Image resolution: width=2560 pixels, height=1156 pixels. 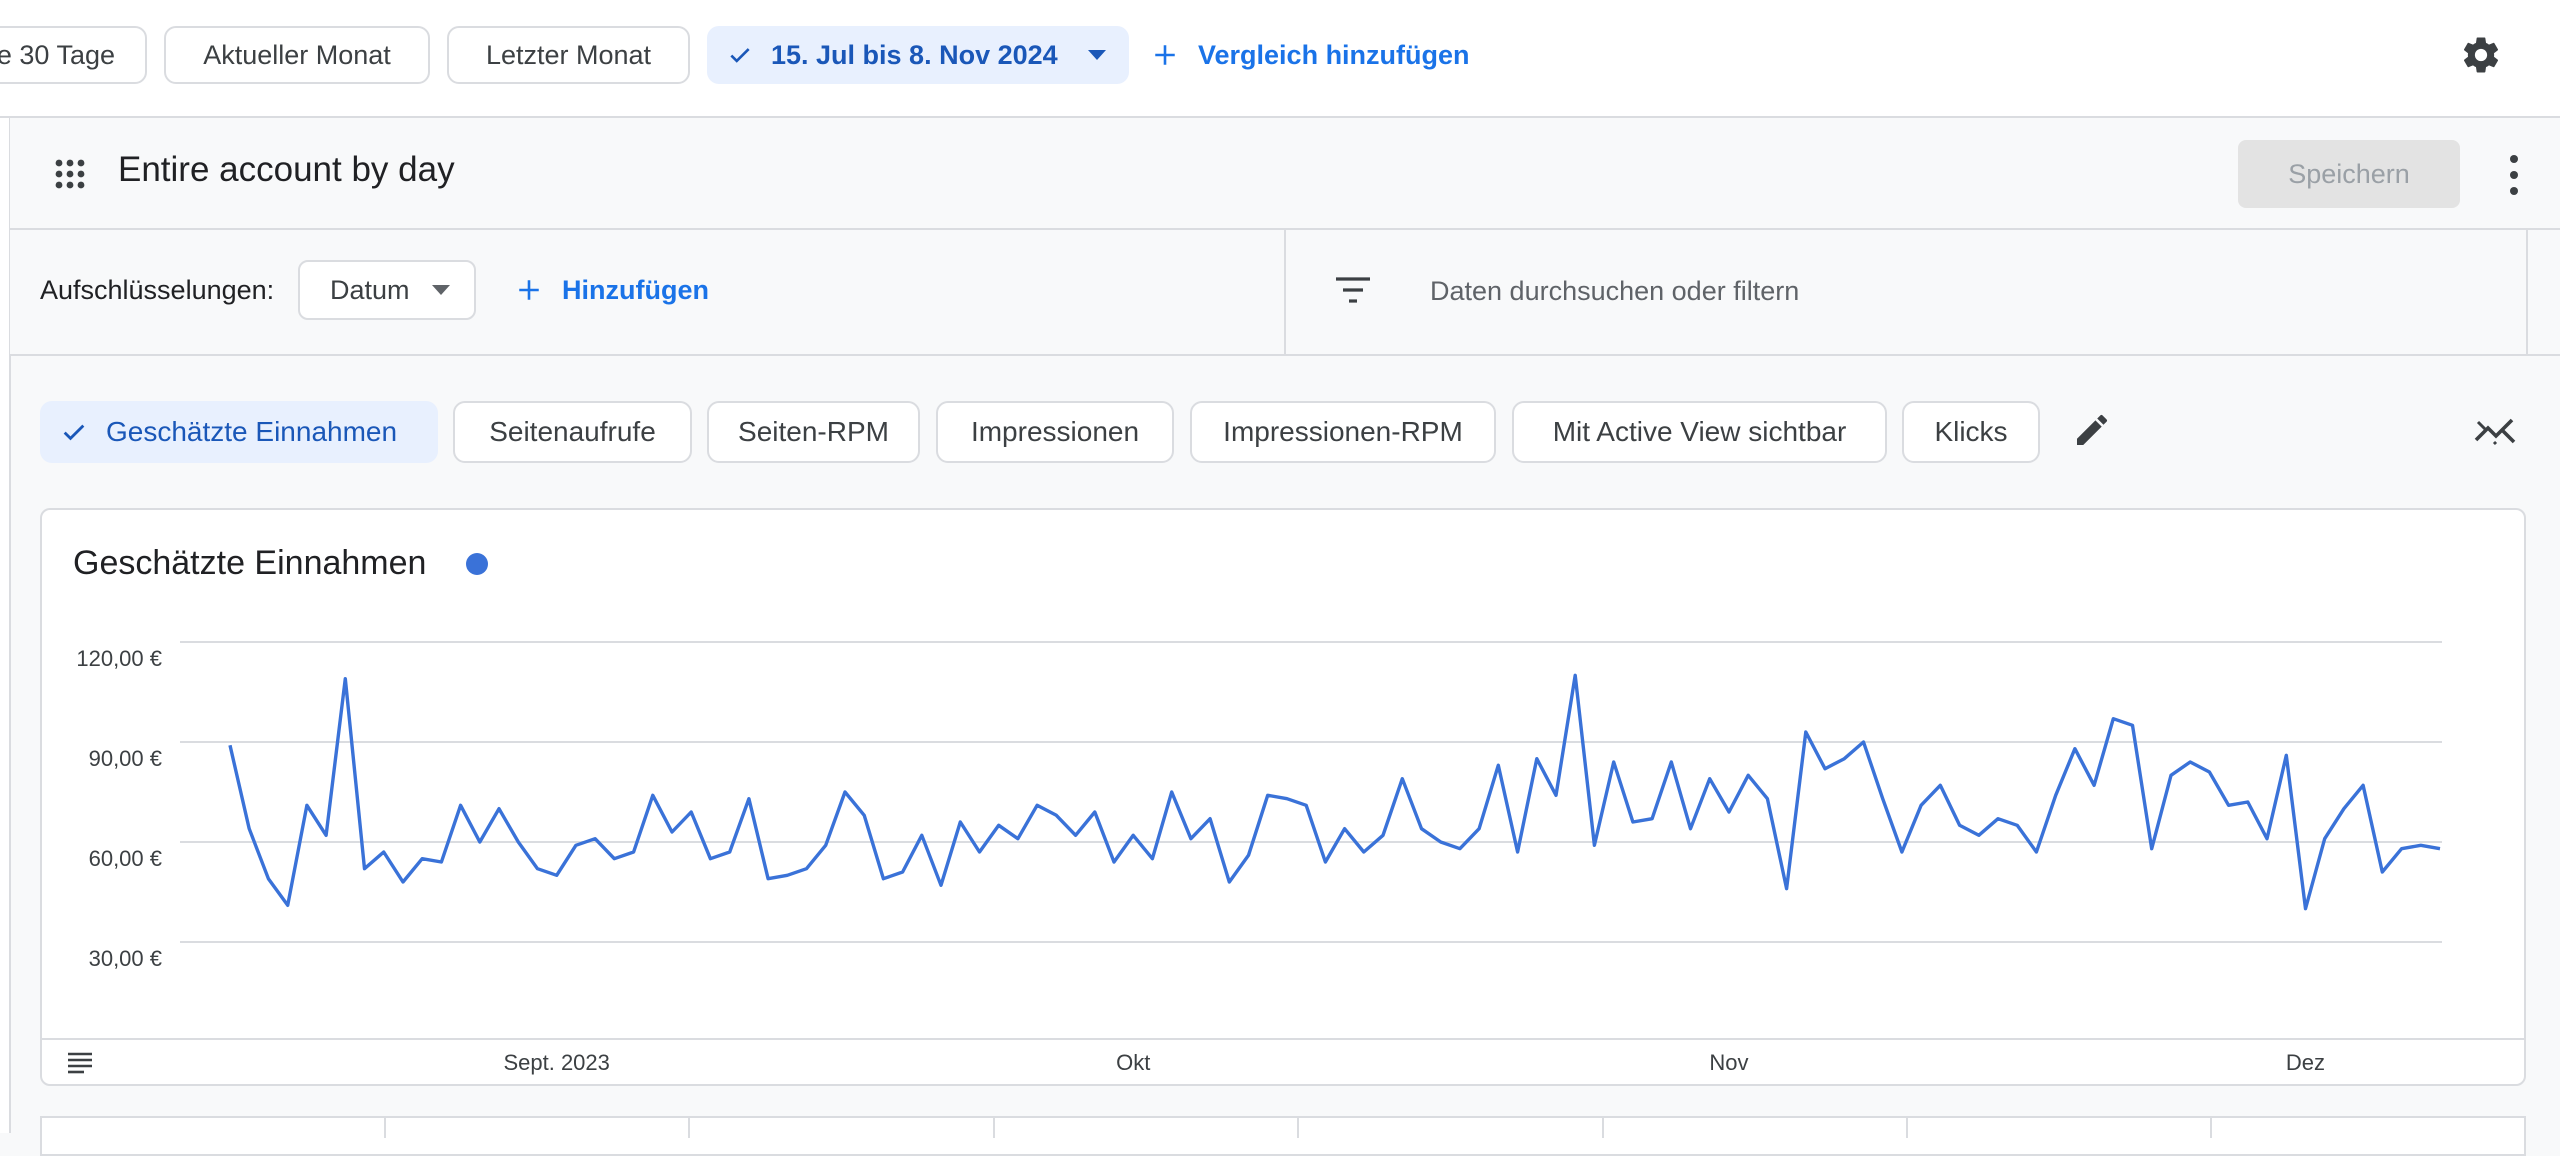 I want to click on y-axis-tick-label: 60,00 €, so click(x=125, y=858).